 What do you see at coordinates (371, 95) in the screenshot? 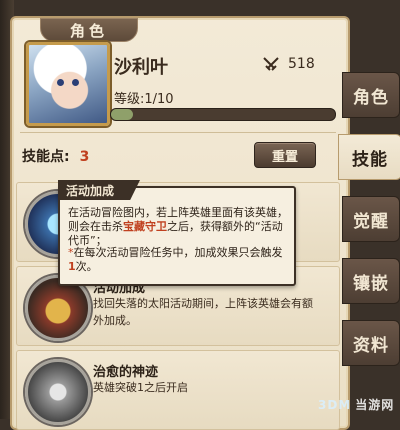
I see `tab-role: 角色` at bounding box center [371, 95].